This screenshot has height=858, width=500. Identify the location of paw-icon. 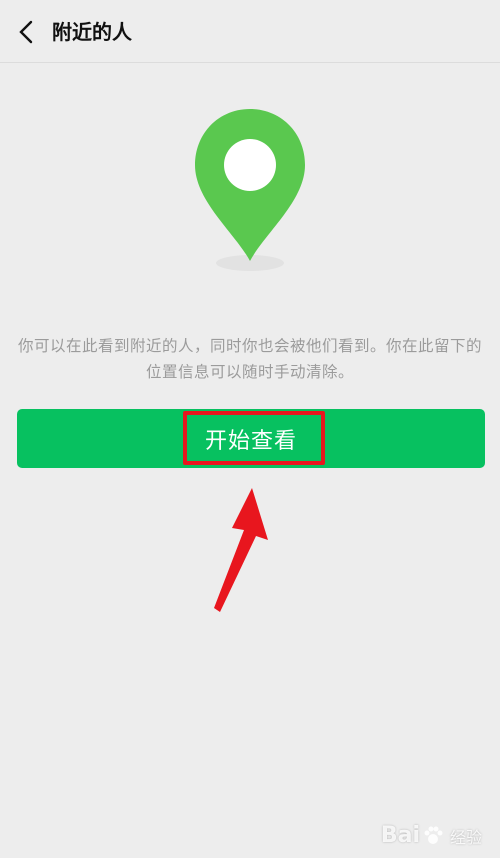
(433, 835).